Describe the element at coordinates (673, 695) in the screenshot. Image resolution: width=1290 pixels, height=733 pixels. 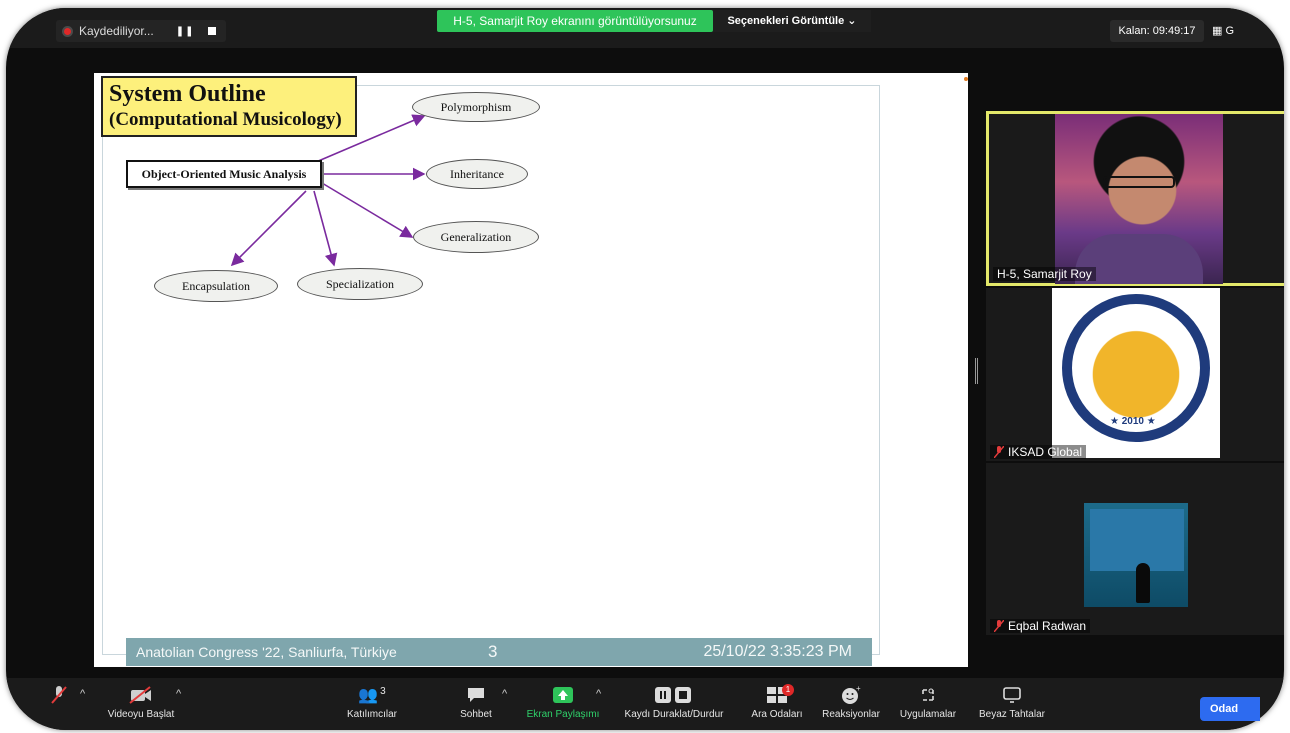
I see `pause-stop-icon` at that location.